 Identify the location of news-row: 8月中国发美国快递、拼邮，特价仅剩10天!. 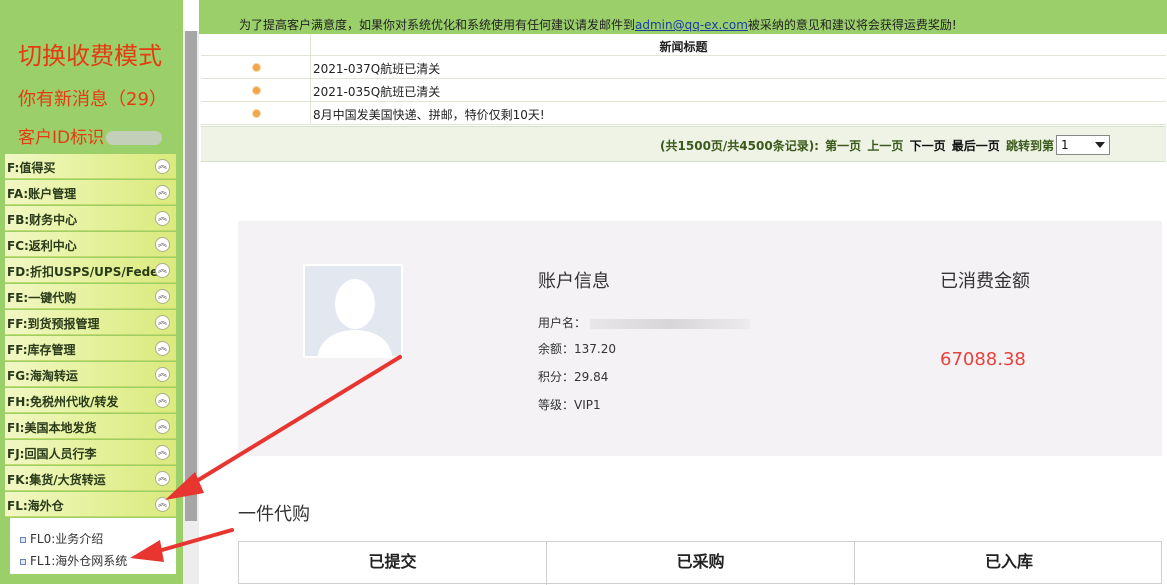
(683, 113).